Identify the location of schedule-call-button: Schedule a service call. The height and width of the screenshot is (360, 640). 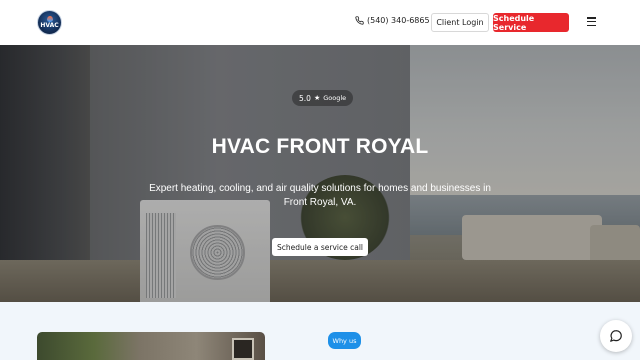
(320, 247).